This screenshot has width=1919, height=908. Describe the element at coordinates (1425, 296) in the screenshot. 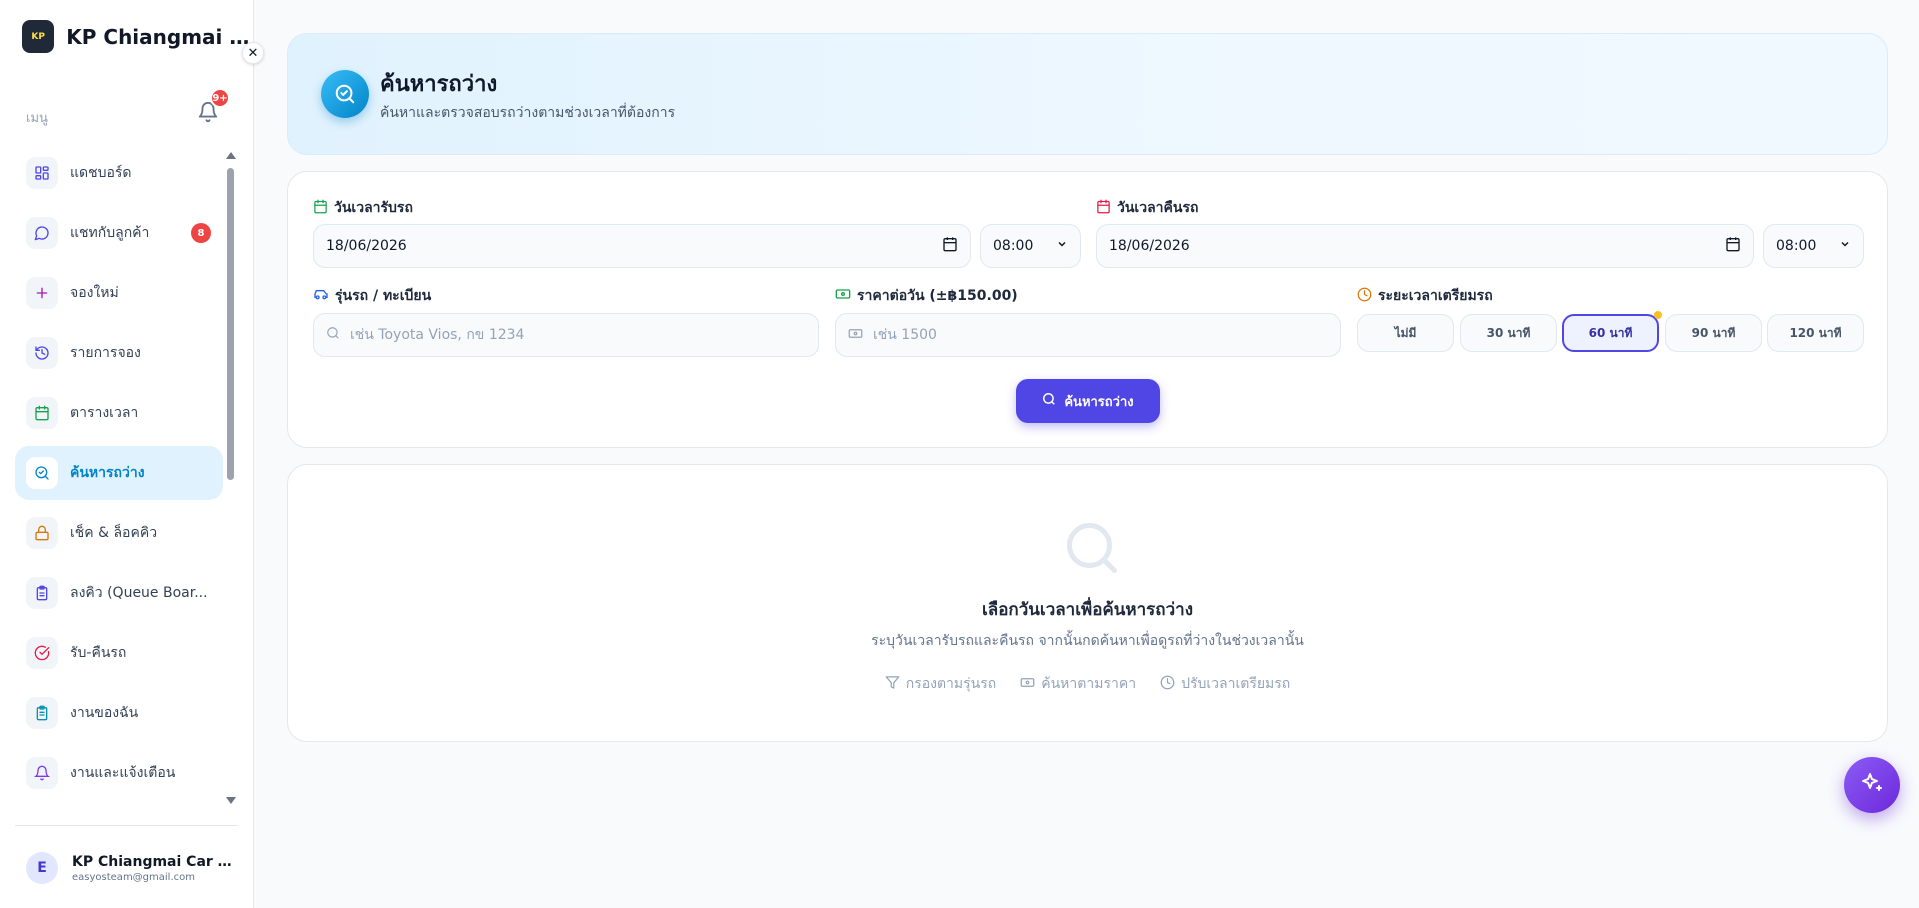

I see `prep-time-label: ระยะเวลาเตรียมรถ` at that location.